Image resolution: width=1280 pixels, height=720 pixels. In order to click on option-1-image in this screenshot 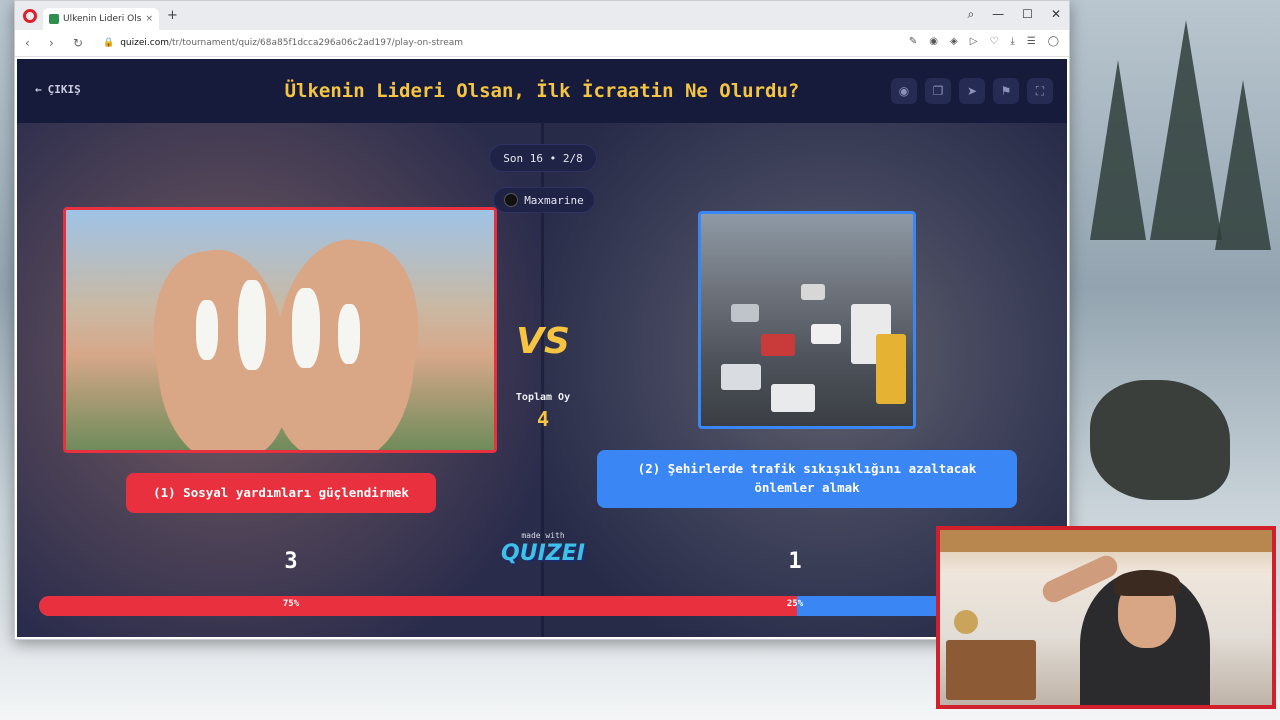, I will do `click(280, 330)`.